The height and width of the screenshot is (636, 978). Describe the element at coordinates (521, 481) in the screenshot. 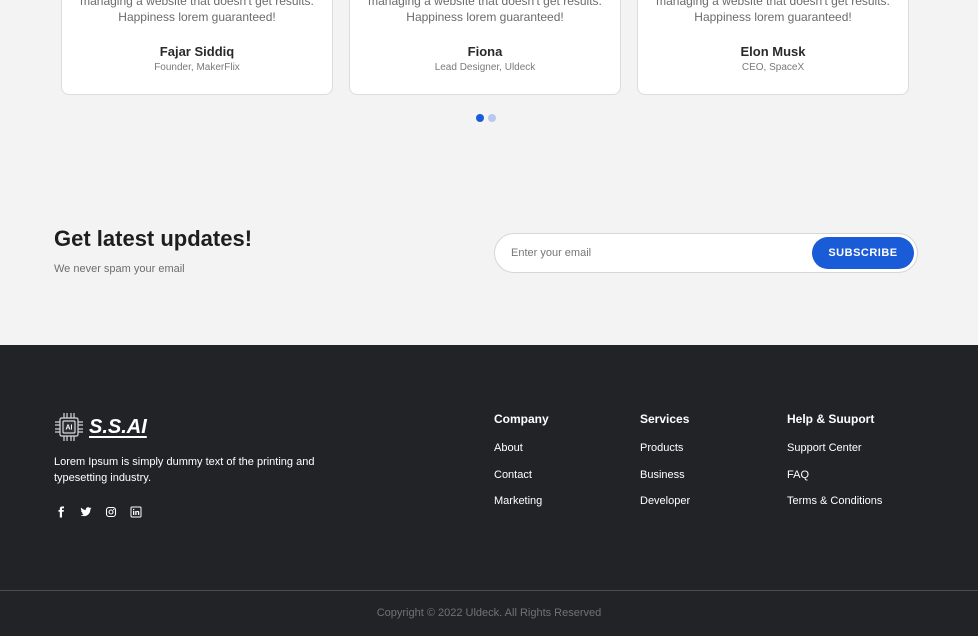

I see `footer-link-contact: Contact` at that location.